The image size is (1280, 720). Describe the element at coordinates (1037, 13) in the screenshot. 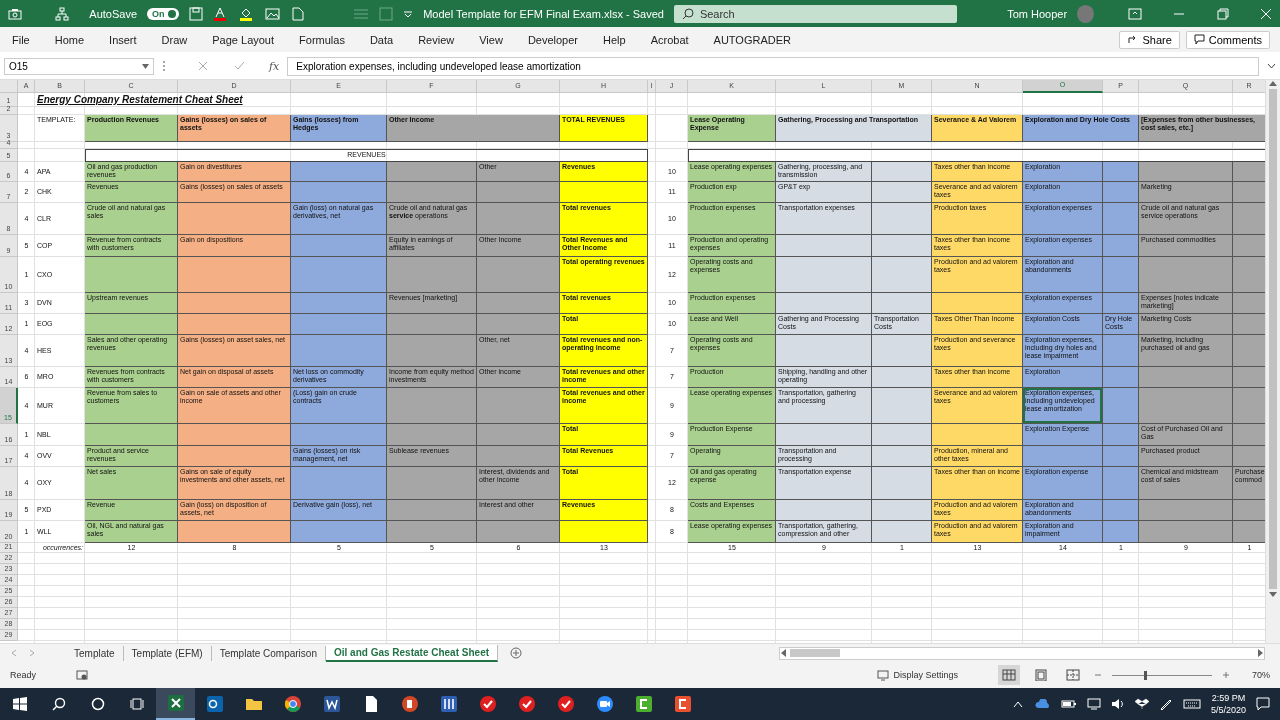

I see `user-name: Tom Hooper` at that location.